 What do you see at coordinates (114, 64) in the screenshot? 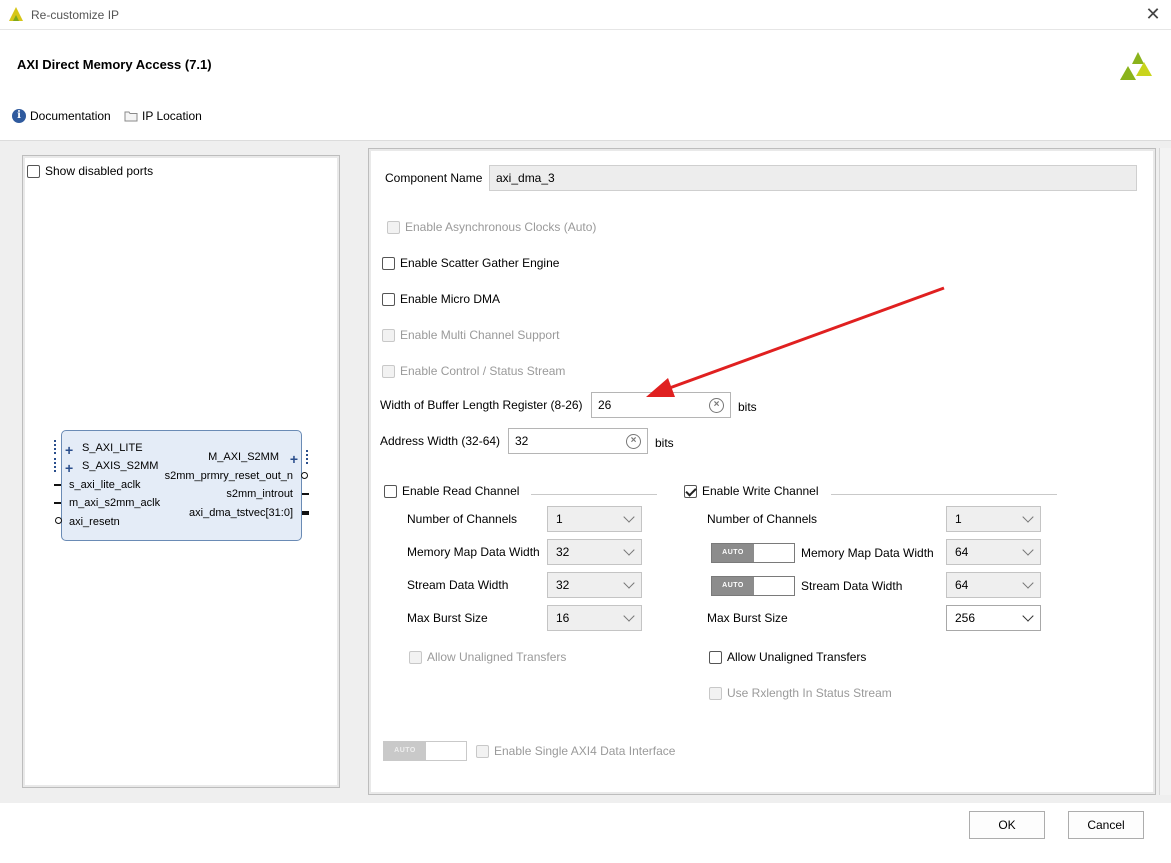
I see `ip-title: AXI Direct Memory Access (7.1)` at bounding box center [114, 64].